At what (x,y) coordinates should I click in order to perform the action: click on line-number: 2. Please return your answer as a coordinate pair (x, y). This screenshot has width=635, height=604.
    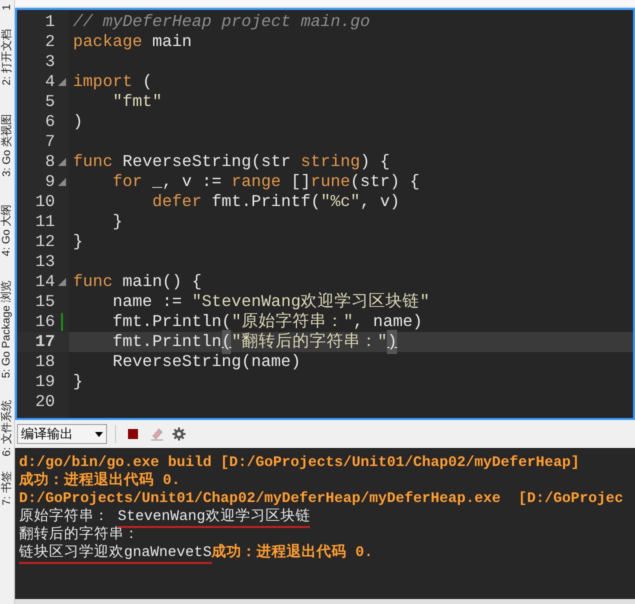
    Looking at the image, I should click on (49, 41).